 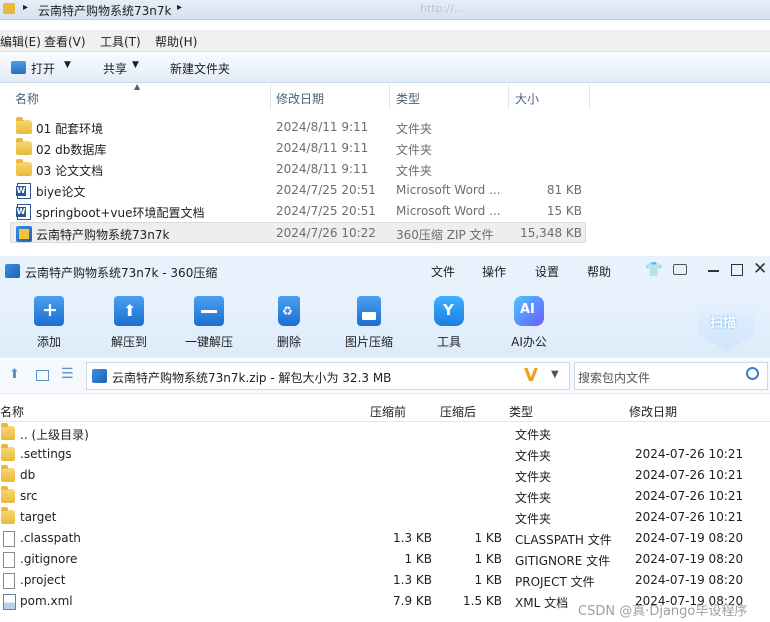 I want to click on open-button: 打开, so click(x=43, y=68).